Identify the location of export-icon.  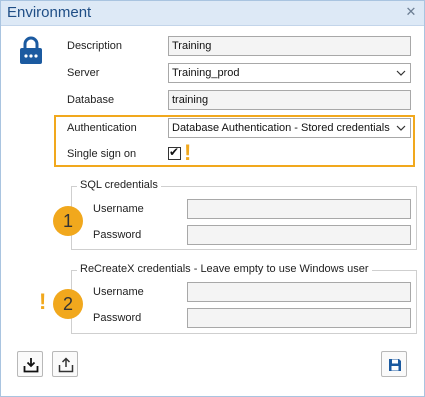
(66, 365).